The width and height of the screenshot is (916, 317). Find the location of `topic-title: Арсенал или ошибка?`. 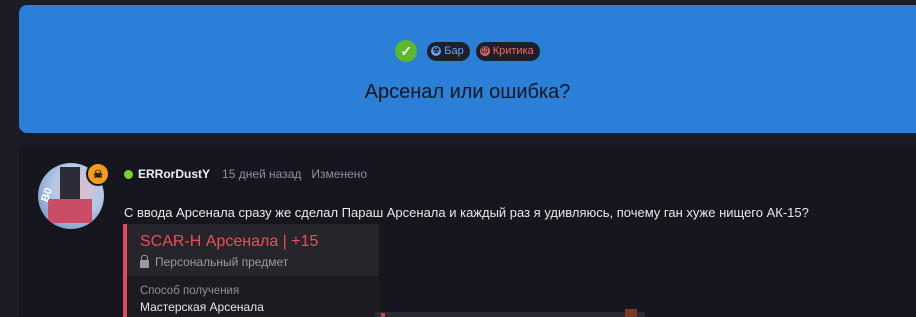

topic-title: Арсенал или ошибка? is located at coordinates (467, 92).